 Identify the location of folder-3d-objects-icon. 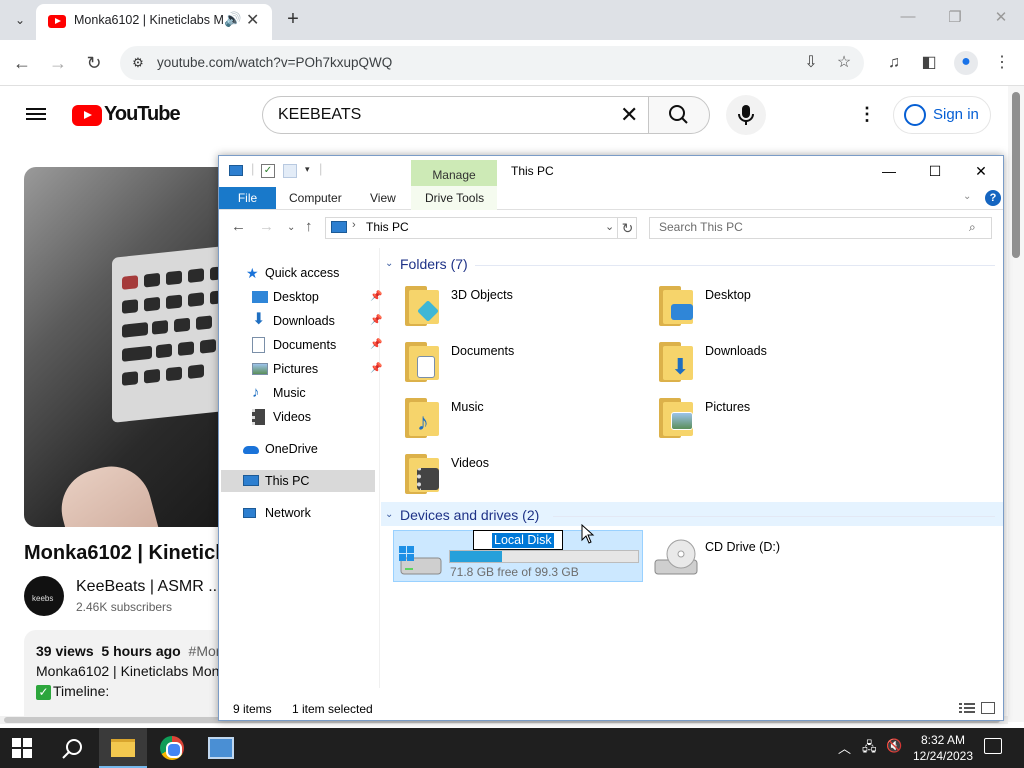
(423, 305).